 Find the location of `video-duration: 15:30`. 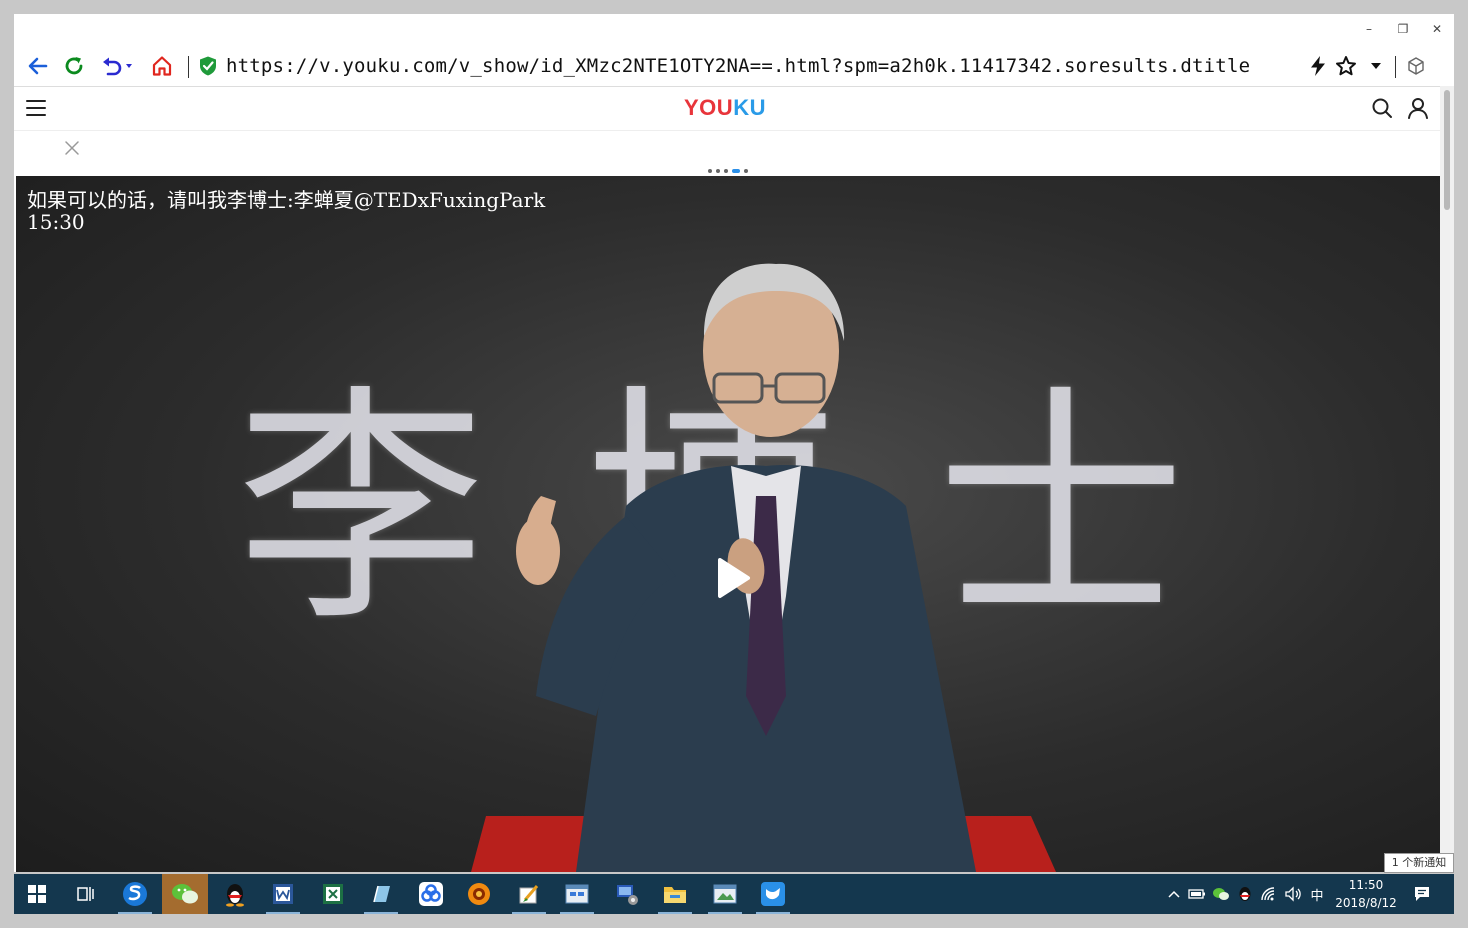

video-duration: 15:30 is located at coordinates (56, 222).